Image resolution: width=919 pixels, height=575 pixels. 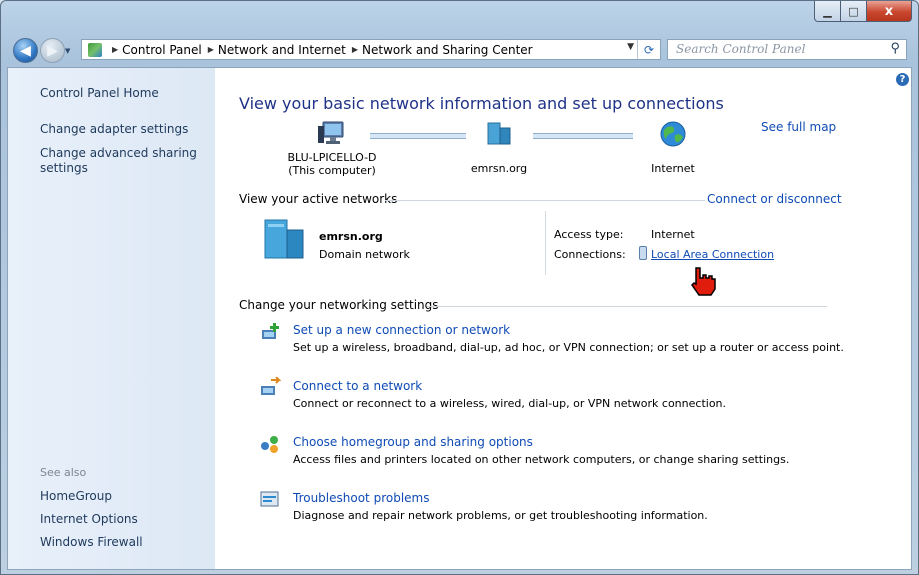 I want to click on maximize-button: □, so click(x=854, y=11).